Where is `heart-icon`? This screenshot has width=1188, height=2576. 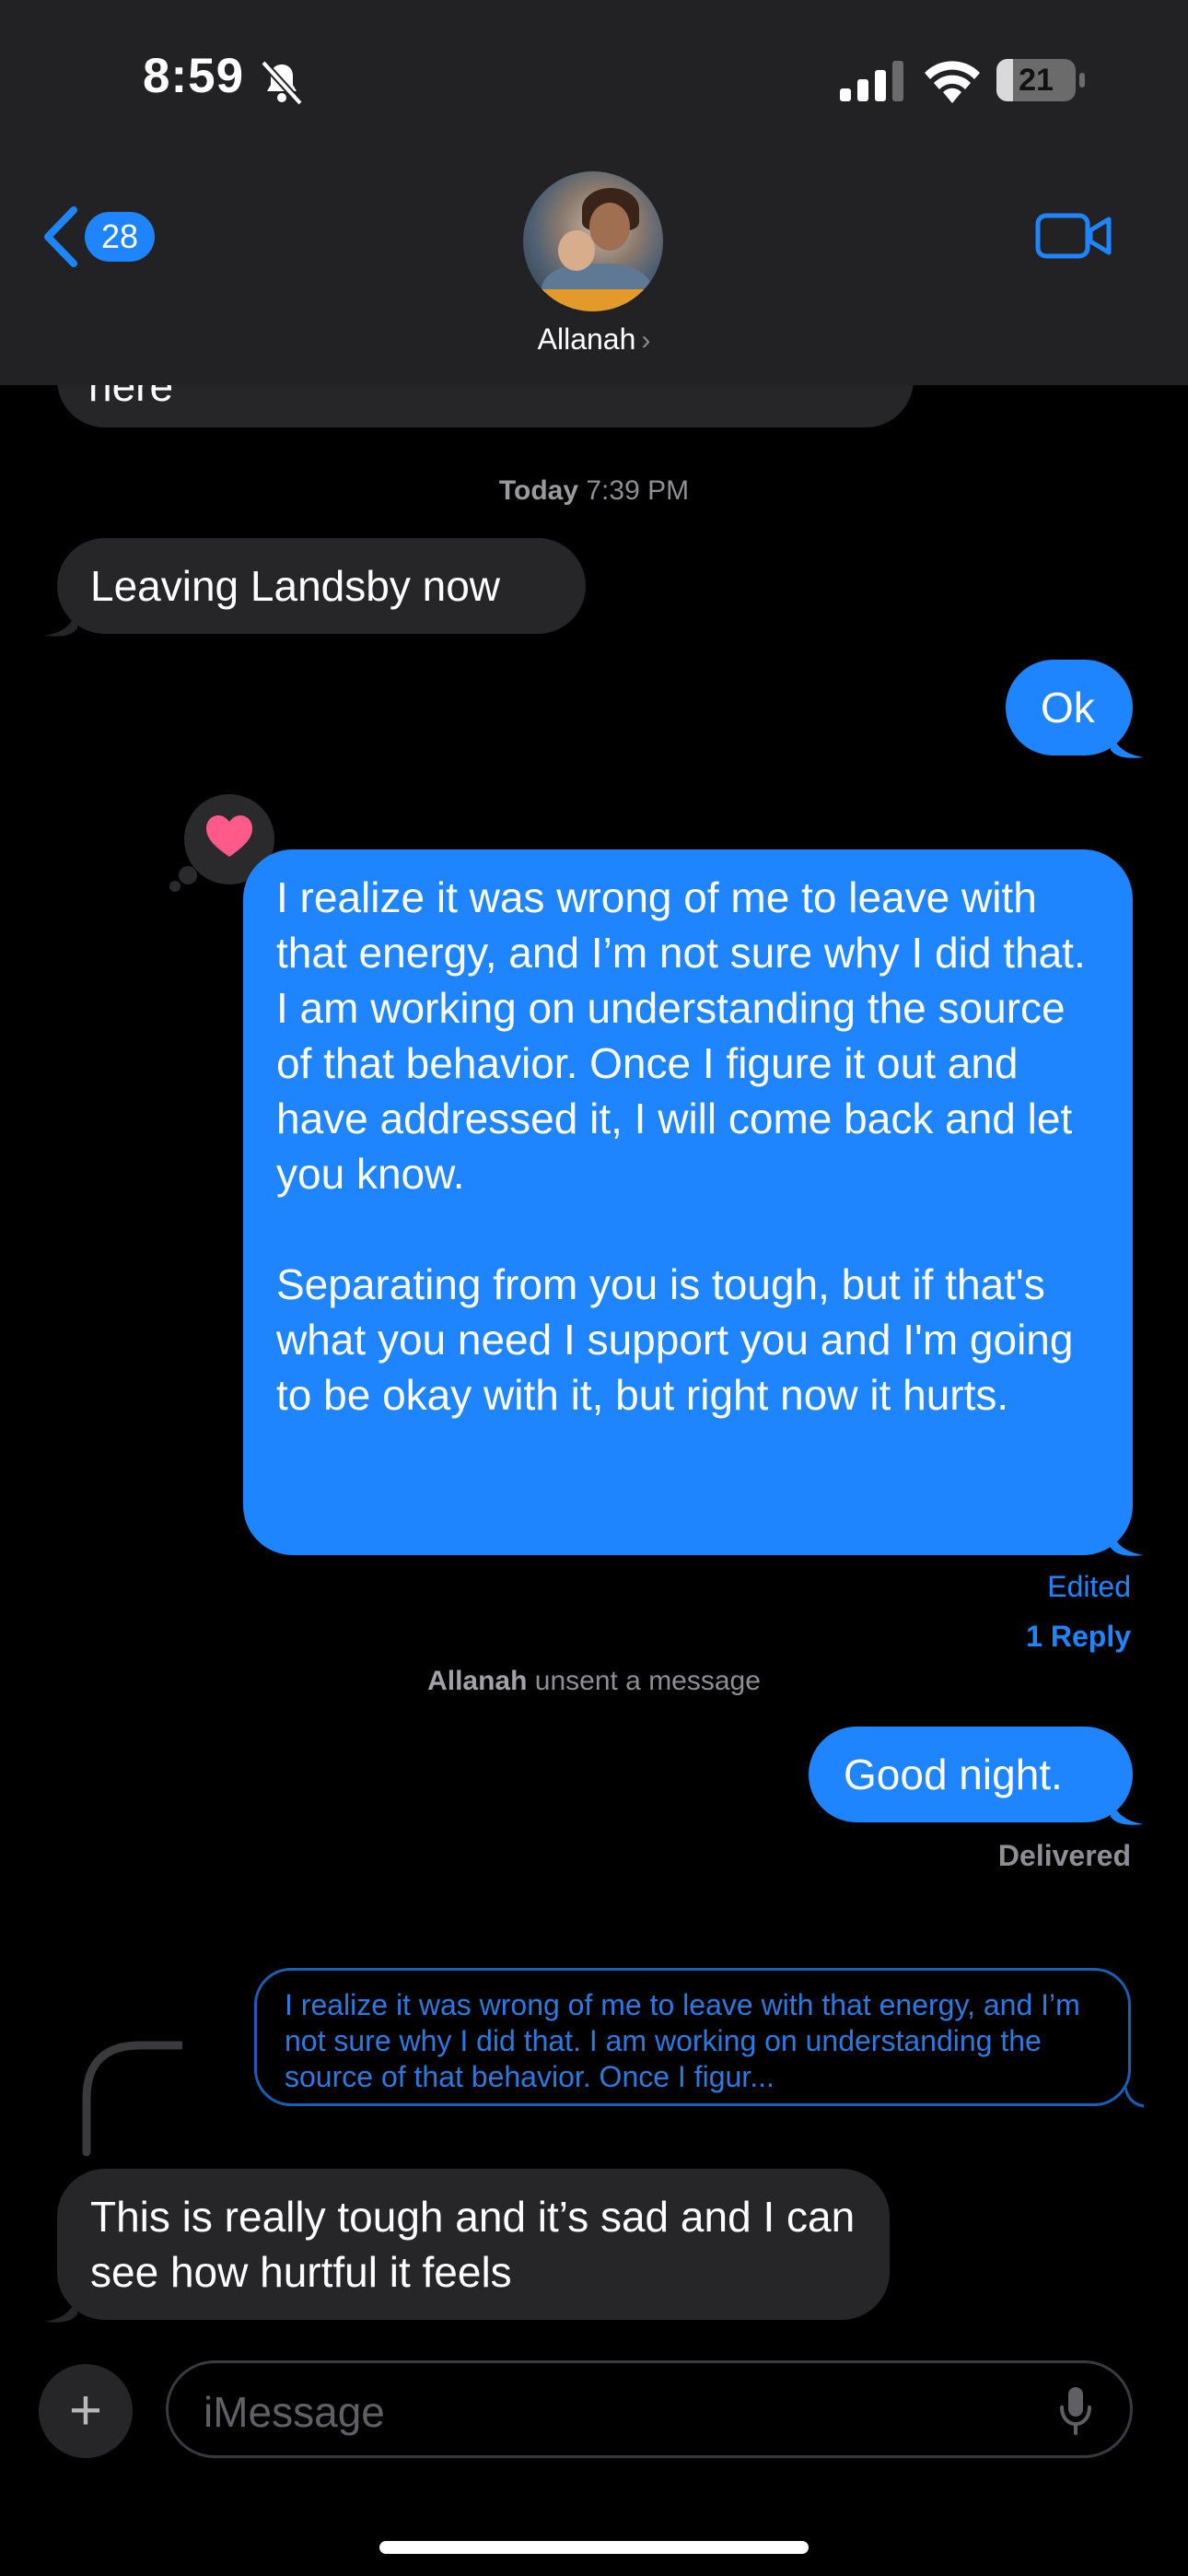
heart-icon is located at coordinates (229, 836).